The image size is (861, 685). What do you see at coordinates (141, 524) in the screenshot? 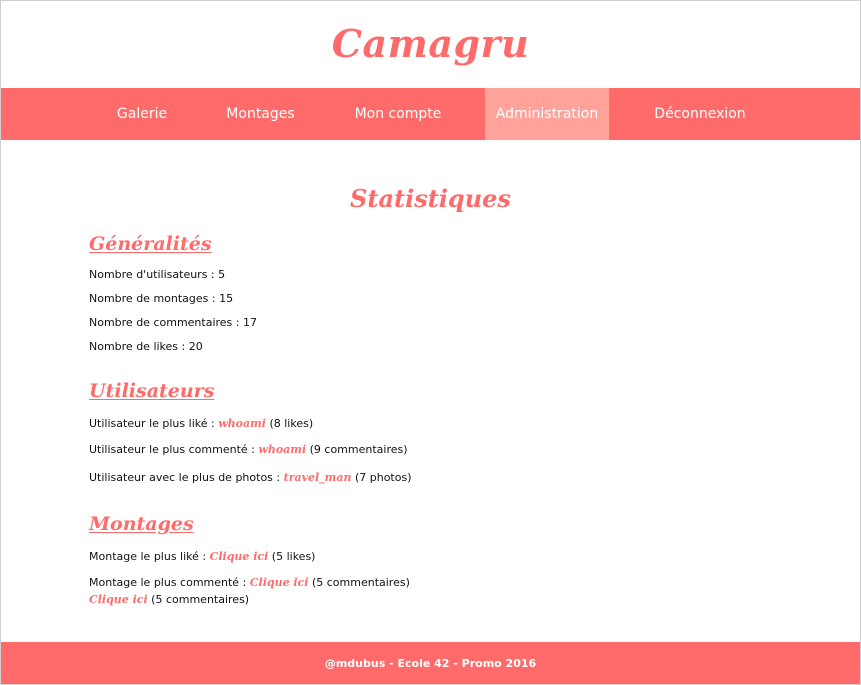
I see `section-title-montages: Montages` at bounding box center [141, 524].